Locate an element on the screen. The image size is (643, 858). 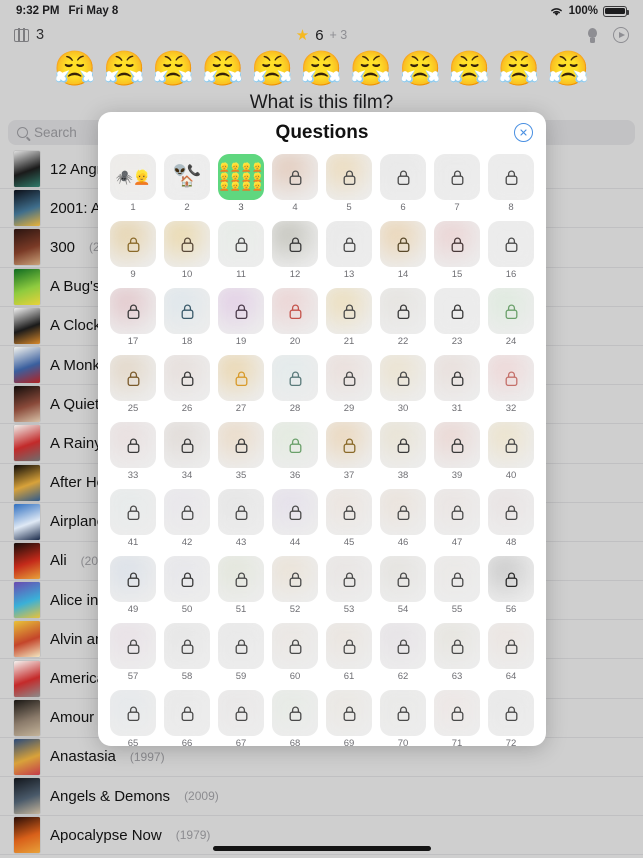
question-cell: 42 is located at coordinates (187, 518).